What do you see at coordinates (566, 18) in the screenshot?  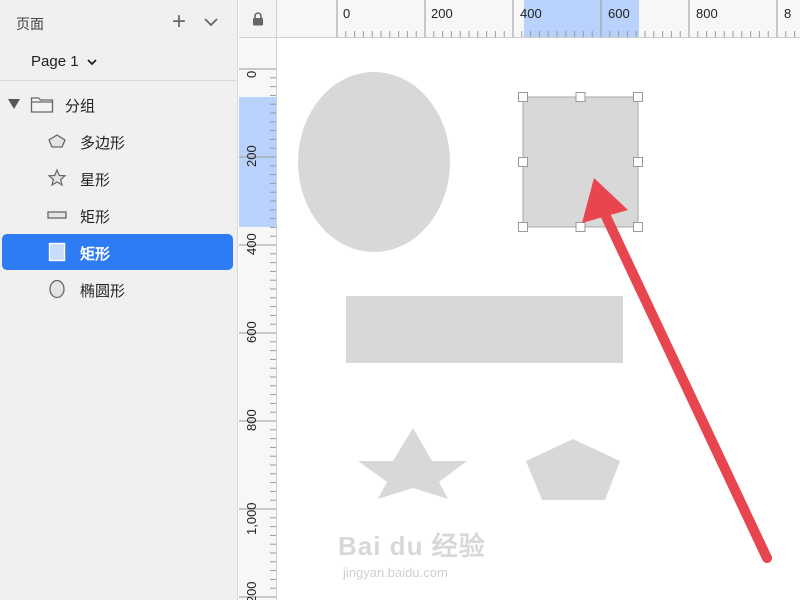 I see `horizontal-ruler-graphic: 0 200 400 600 800 8` at bounding box center [566, 18].